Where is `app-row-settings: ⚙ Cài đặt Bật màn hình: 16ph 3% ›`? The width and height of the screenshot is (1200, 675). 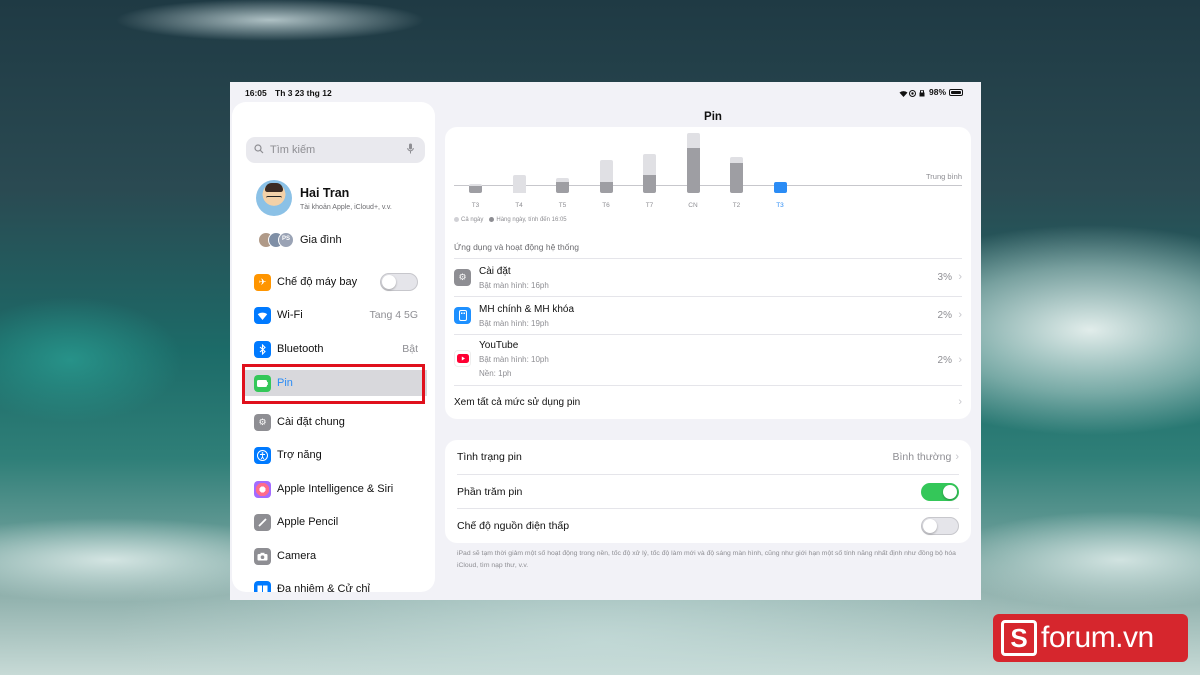
app-row-settings: ⚙ Cài đặt Bật màn hình: 16ph 3% › is located at coordinates (708, 277).